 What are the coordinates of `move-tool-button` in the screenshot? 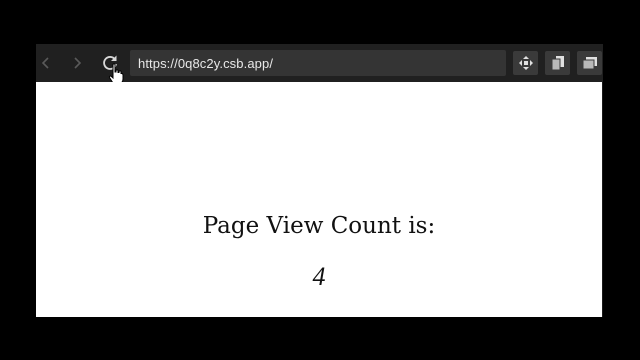 It's located at (525, 63).